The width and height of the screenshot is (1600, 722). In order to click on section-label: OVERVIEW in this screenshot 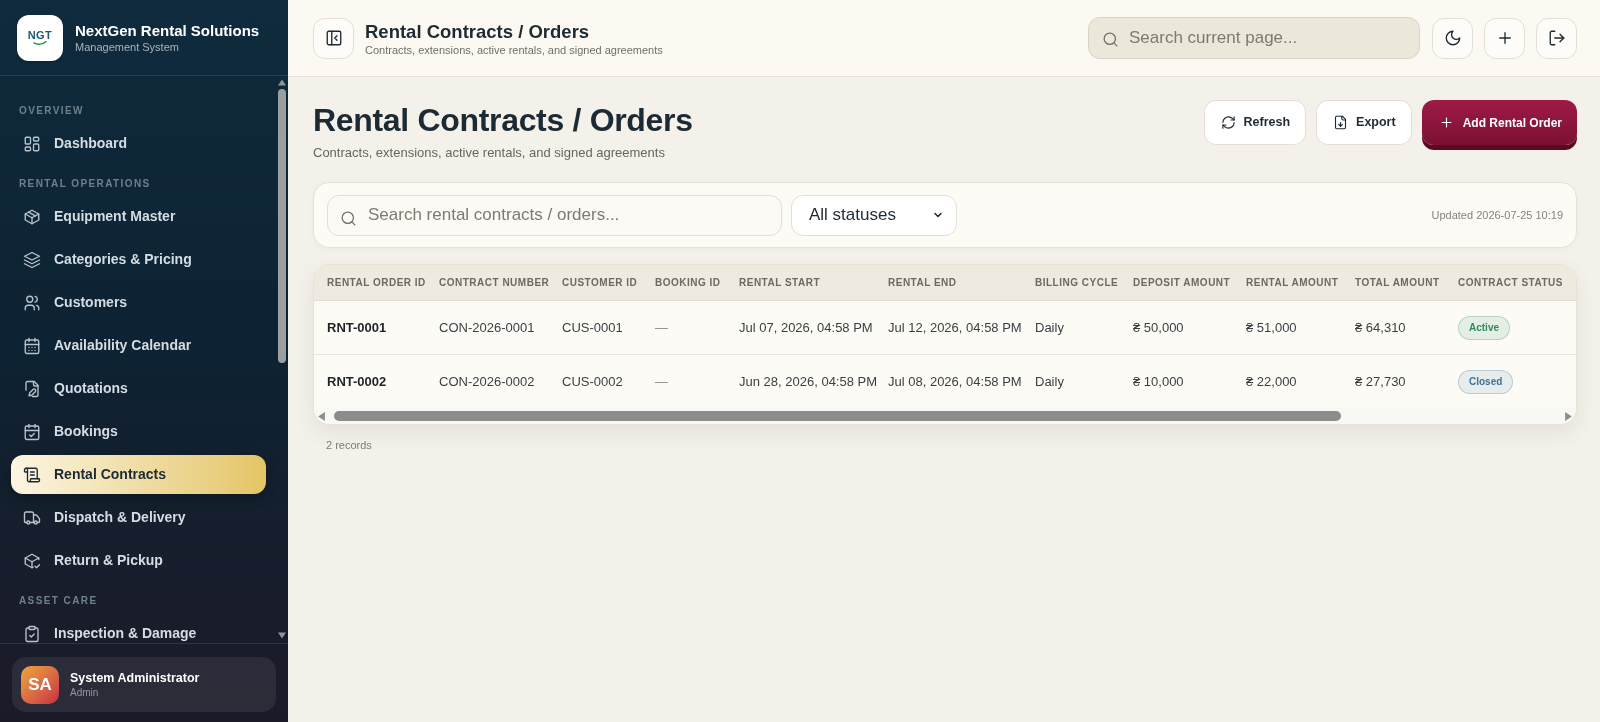, I will do `click(51, 111)`.